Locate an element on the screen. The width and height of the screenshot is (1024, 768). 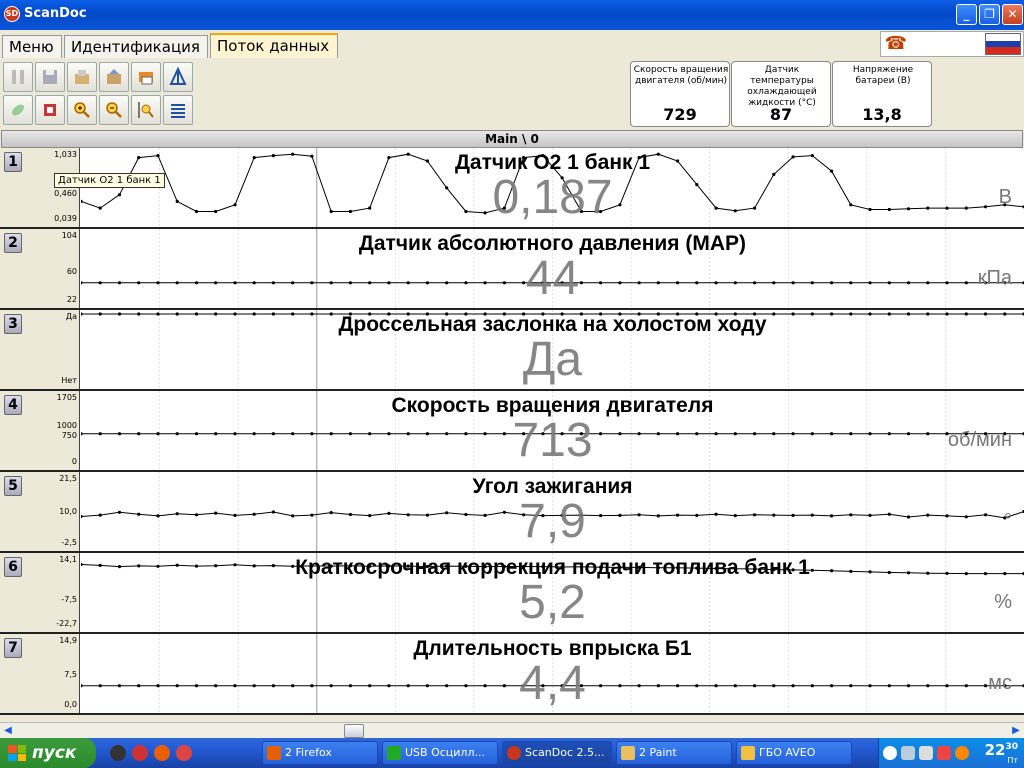
tab-data-stream: Поток данных is located at coordinates (274, 45).